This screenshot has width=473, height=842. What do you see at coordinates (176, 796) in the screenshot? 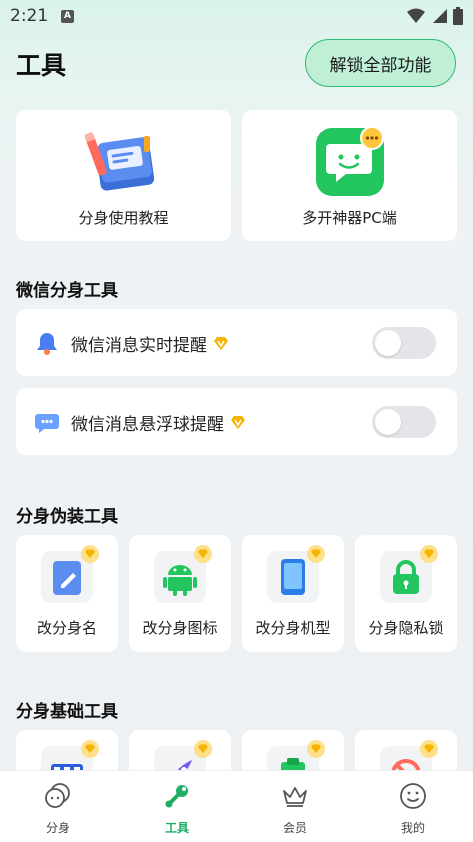
I see `wrench-icon` at bounding box center [176, 796].